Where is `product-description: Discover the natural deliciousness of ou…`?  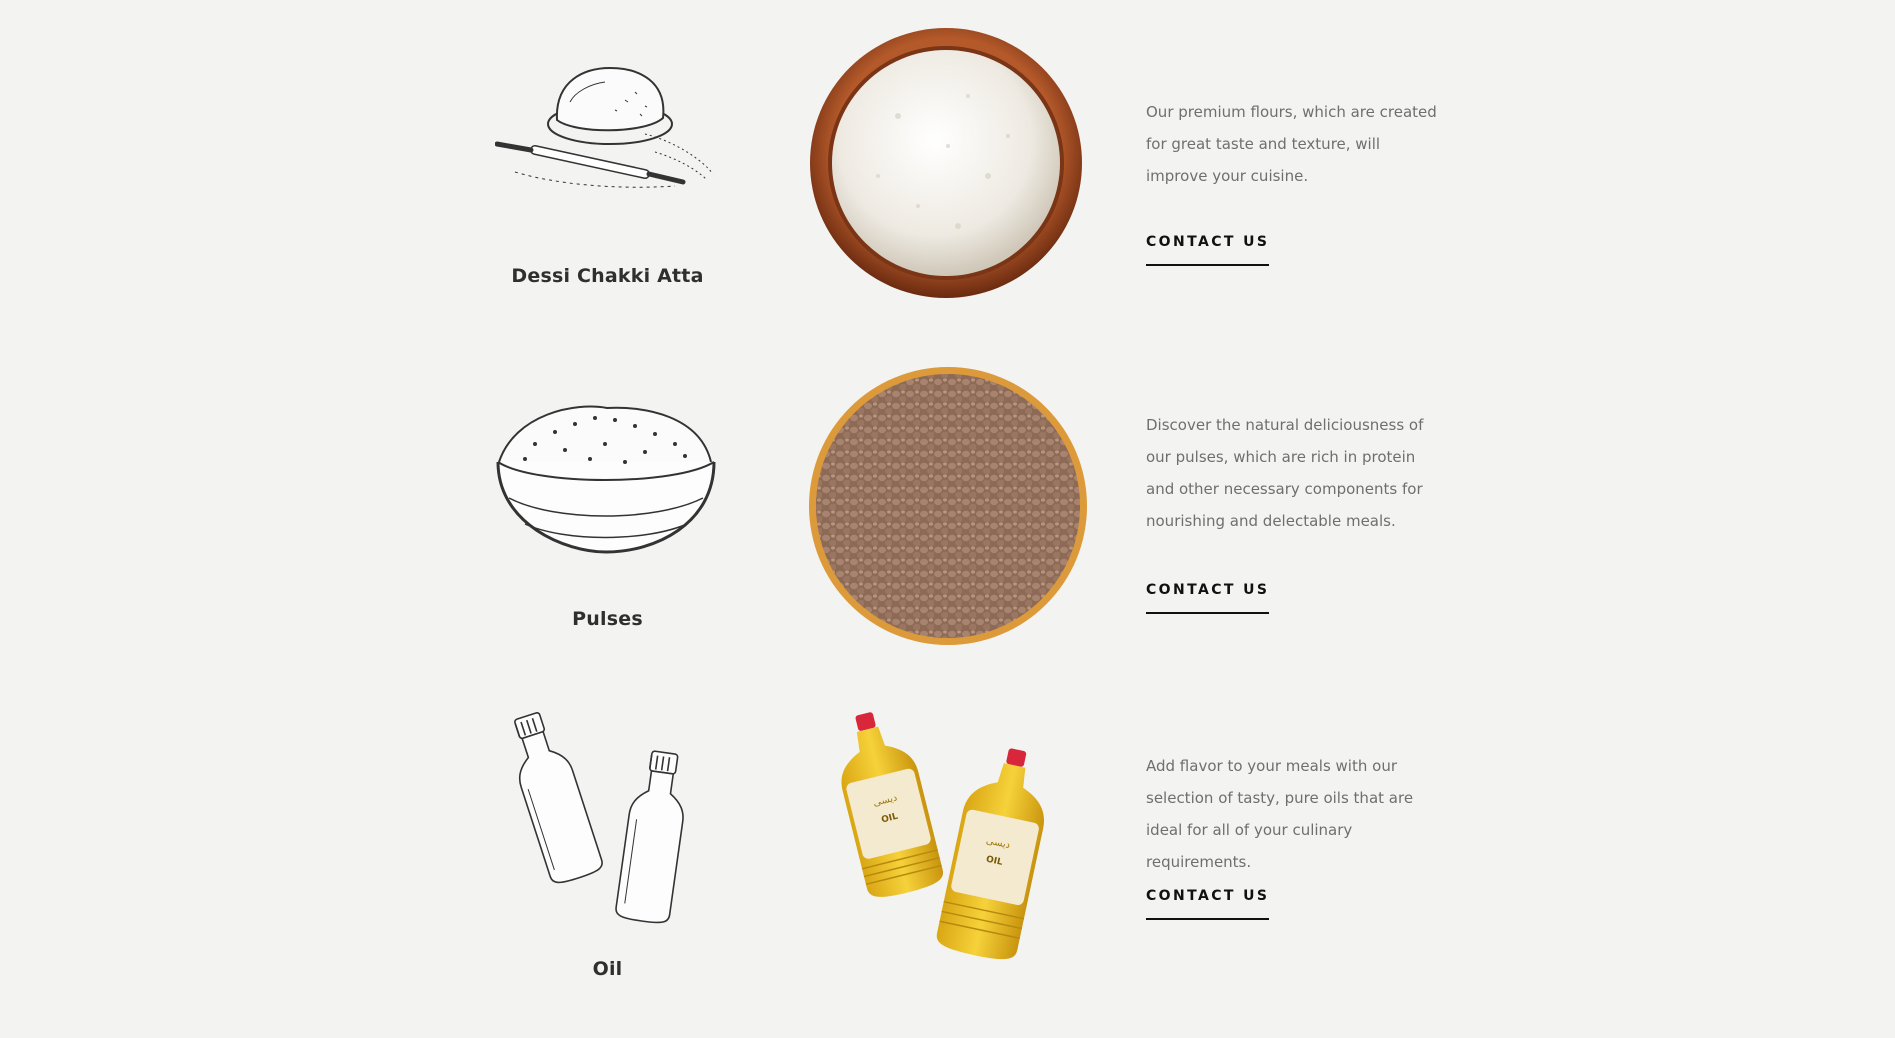 product-description: Discover the natural deliciousness of ou… is located at coordinates (1285, 473).